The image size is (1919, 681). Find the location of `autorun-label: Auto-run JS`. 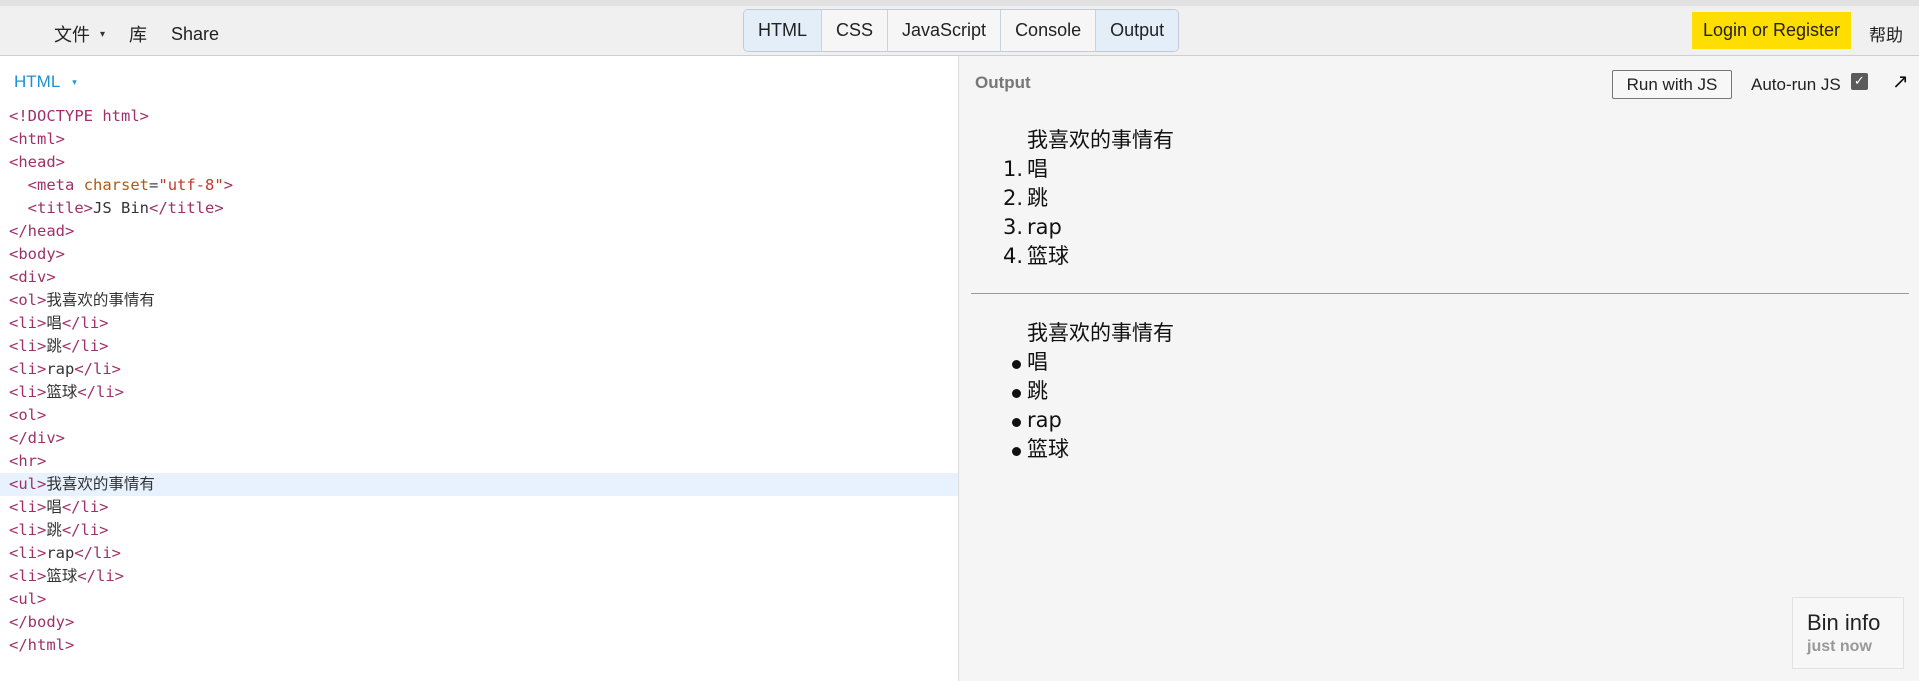

autorun-label: Auto-run JS is located at coordinates (1796, 84).